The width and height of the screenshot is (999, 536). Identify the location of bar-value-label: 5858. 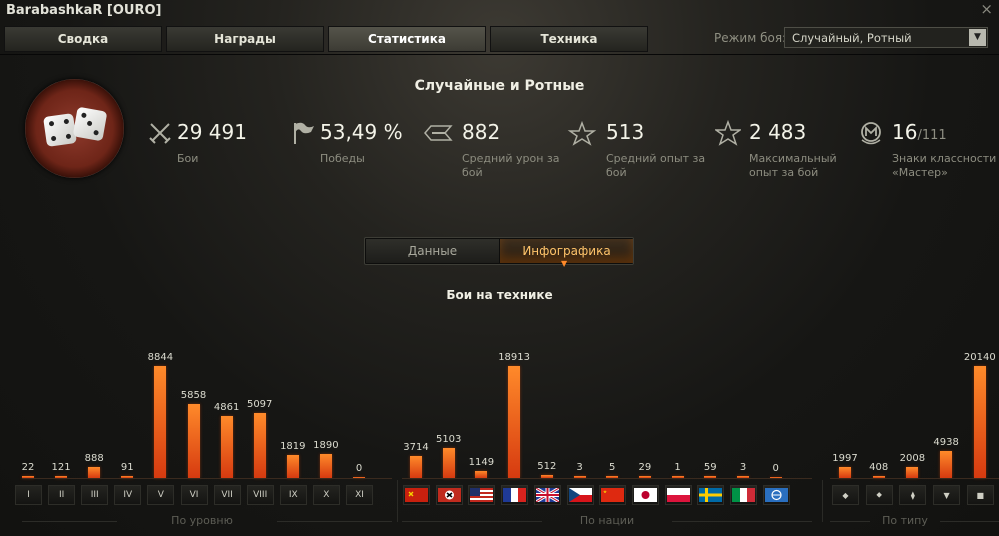
(193, 395).